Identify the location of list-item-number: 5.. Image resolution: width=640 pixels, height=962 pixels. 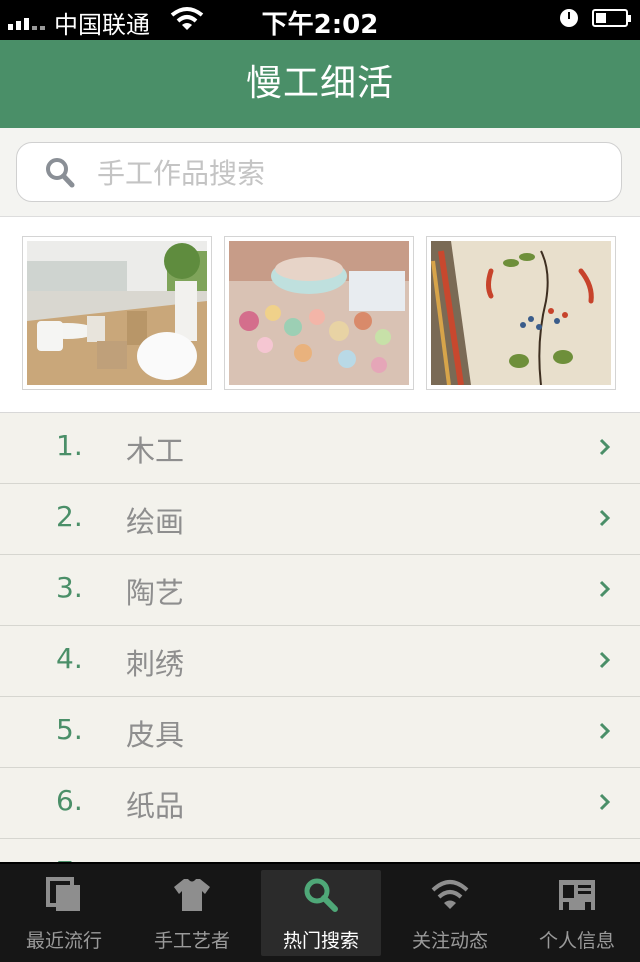
(69, 729).